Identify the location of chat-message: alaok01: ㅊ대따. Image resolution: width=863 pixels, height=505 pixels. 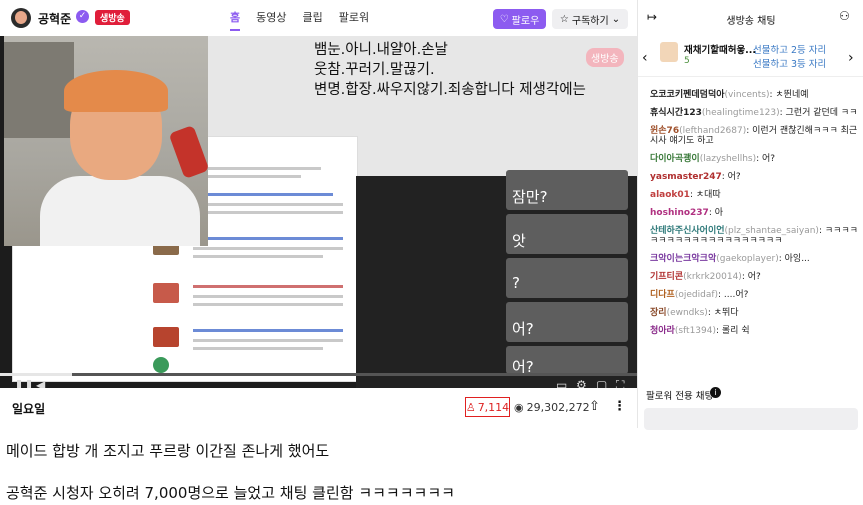
(756, 195).